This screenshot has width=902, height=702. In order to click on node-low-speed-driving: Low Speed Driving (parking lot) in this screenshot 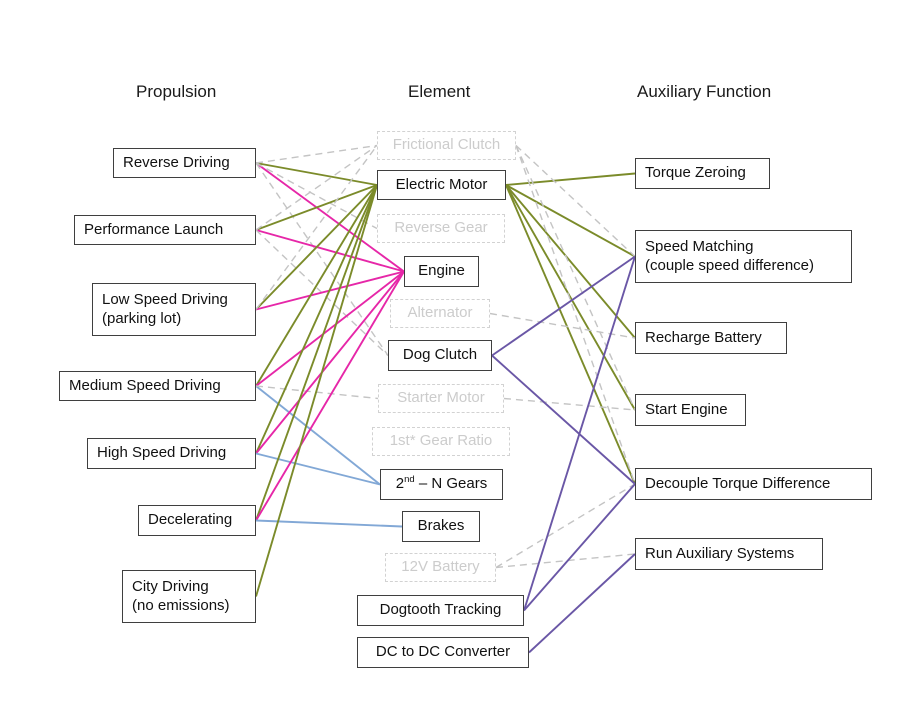, I will do `click(174, 309)`.